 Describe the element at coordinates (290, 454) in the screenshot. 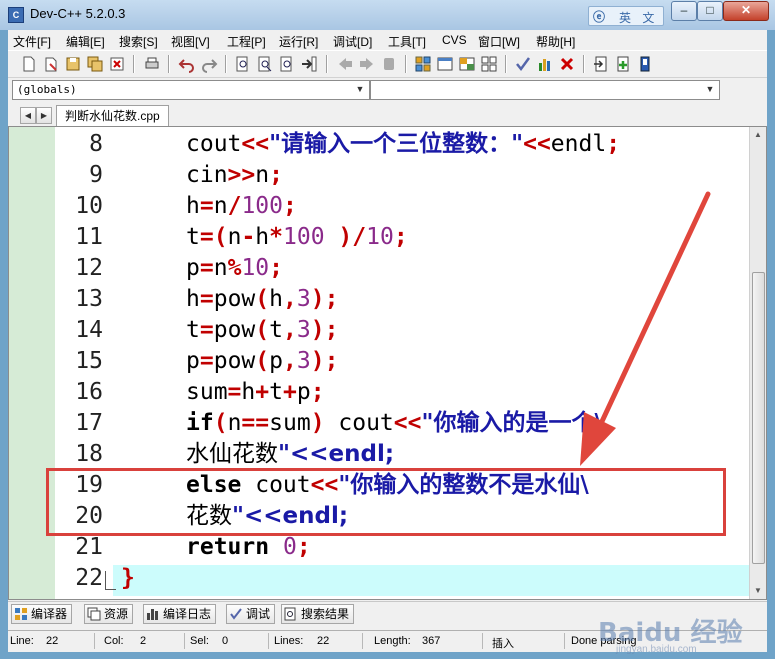

I see `code-line: 水仙花数"<<endl;` at that location.